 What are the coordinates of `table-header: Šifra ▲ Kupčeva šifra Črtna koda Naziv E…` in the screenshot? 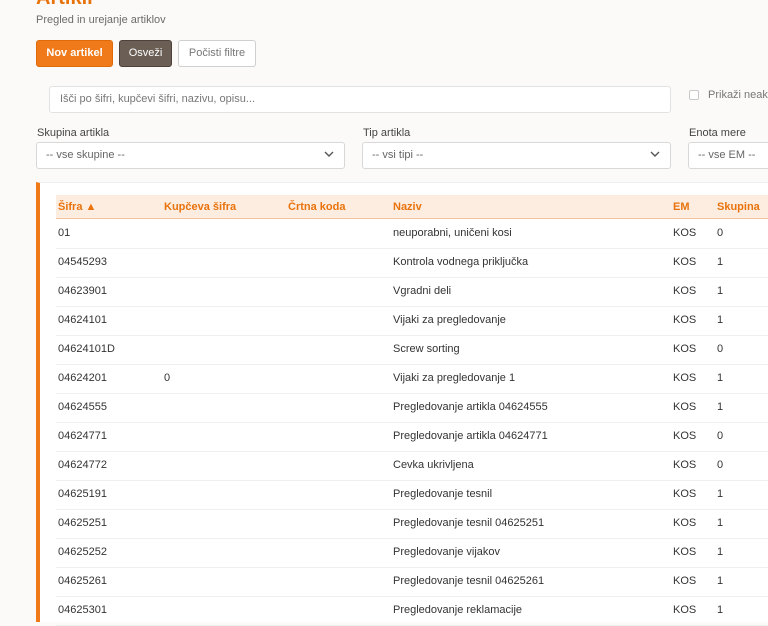 It's located at (412, 207).